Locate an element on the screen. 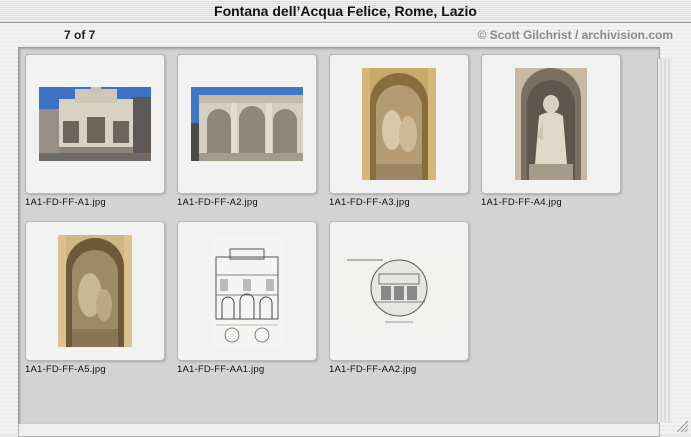 The height and width of the screenshot is (437, 691). engraving-section-image is located at coordinates (399, 291).